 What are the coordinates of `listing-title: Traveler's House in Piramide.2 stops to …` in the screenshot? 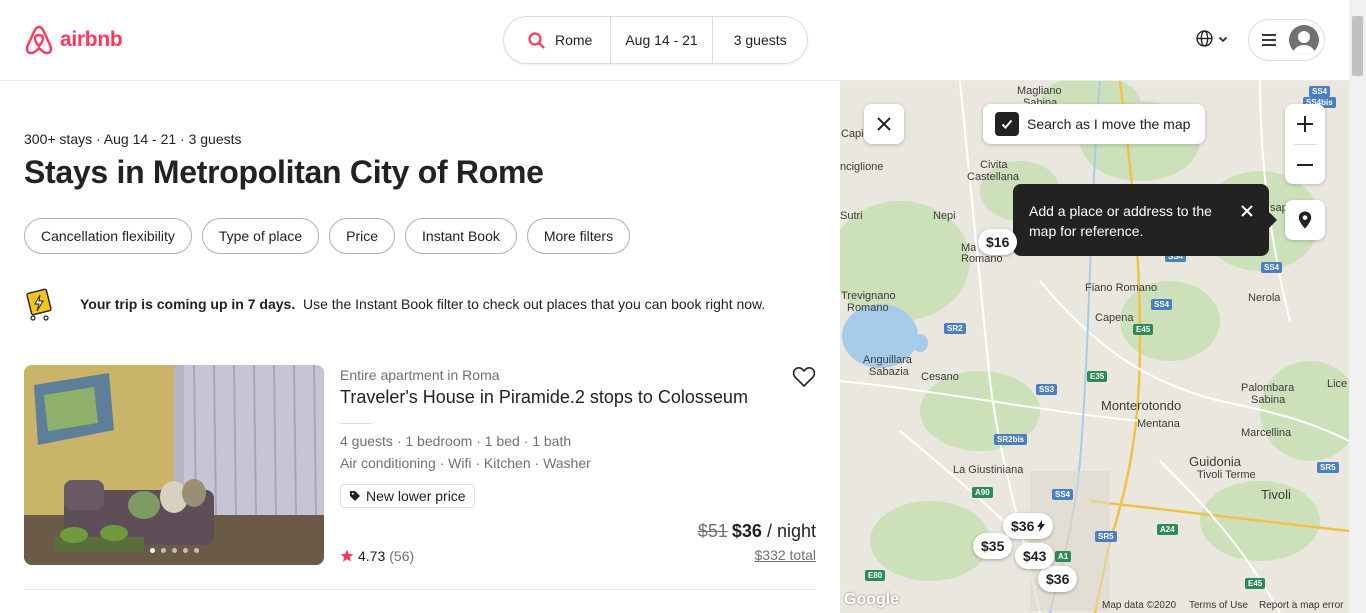 It's located at (544, 397).